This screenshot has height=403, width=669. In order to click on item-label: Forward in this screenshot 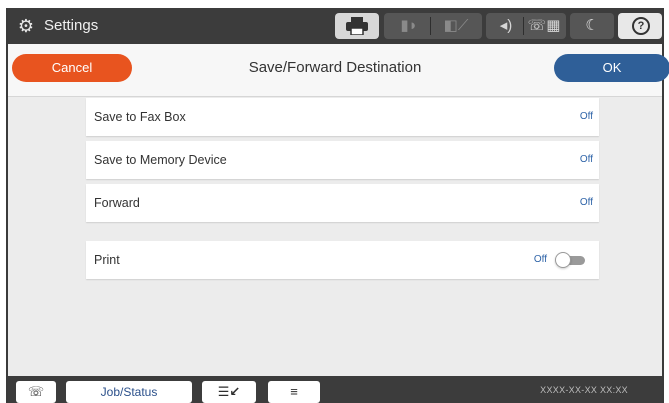, I will do `click(117, 203)`.